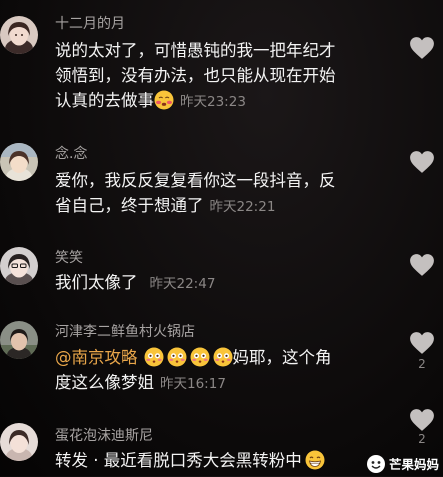  Describe the element at coordinates (164, 100) in the screenshot. I see `blushing-face-emoji` at that location.